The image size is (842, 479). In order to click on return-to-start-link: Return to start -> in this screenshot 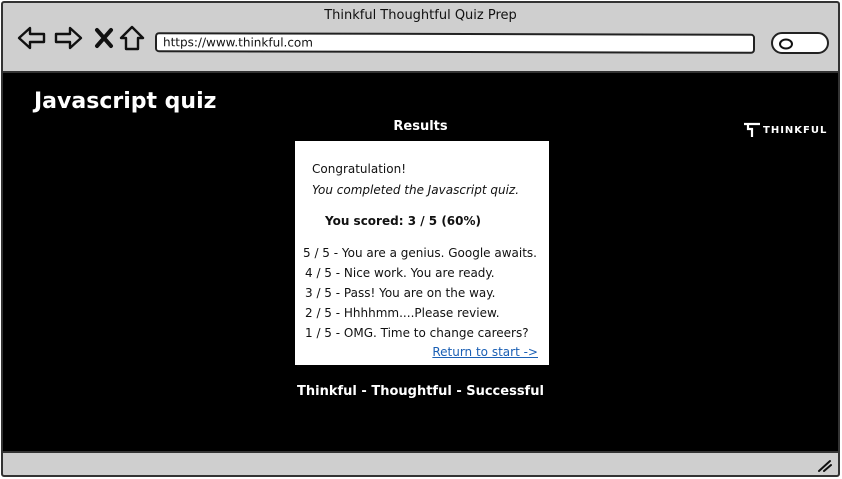, I will do `click(485, 352)`.